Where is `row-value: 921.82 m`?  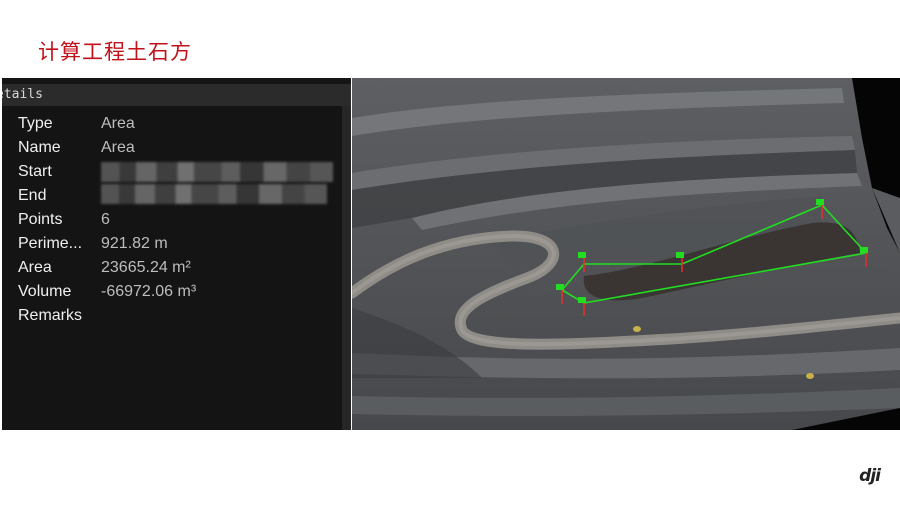
row-value: 921.82 m is located at coordinates (134, 243).